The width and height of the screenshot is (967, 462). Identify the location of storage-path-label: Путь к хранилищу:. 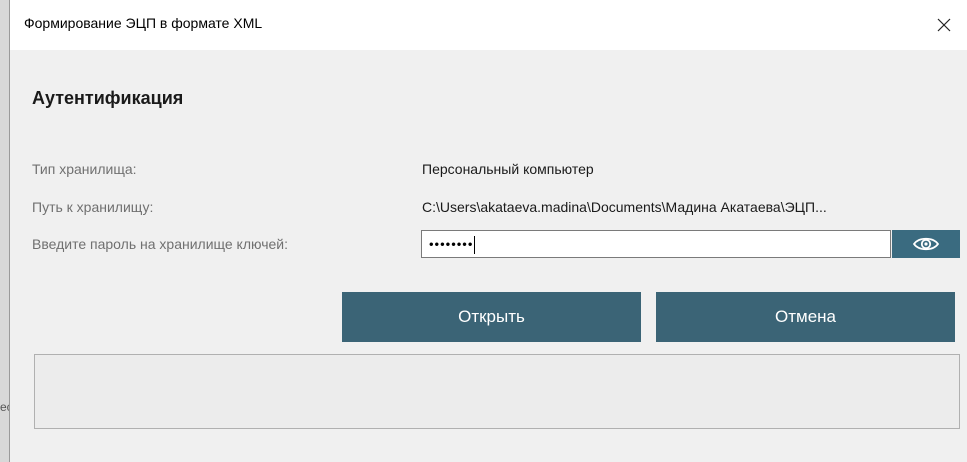
(93, 207).